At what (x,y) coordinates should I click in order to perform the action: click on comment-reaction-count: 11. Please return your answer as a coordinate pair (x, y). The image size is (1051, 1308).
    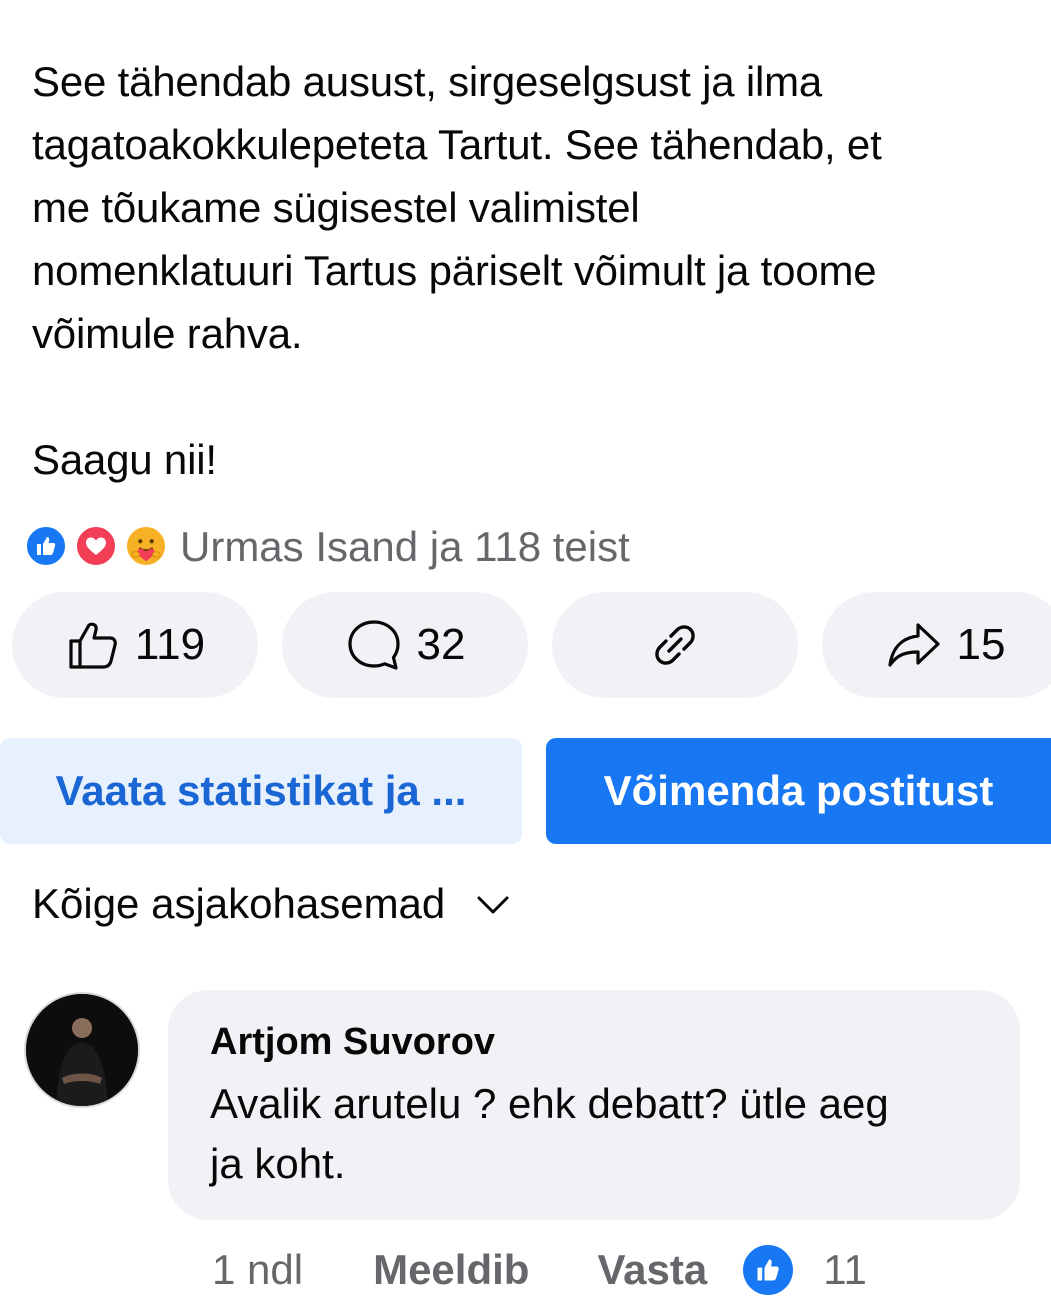
    Looking at the image, I should click on (845, 1270).